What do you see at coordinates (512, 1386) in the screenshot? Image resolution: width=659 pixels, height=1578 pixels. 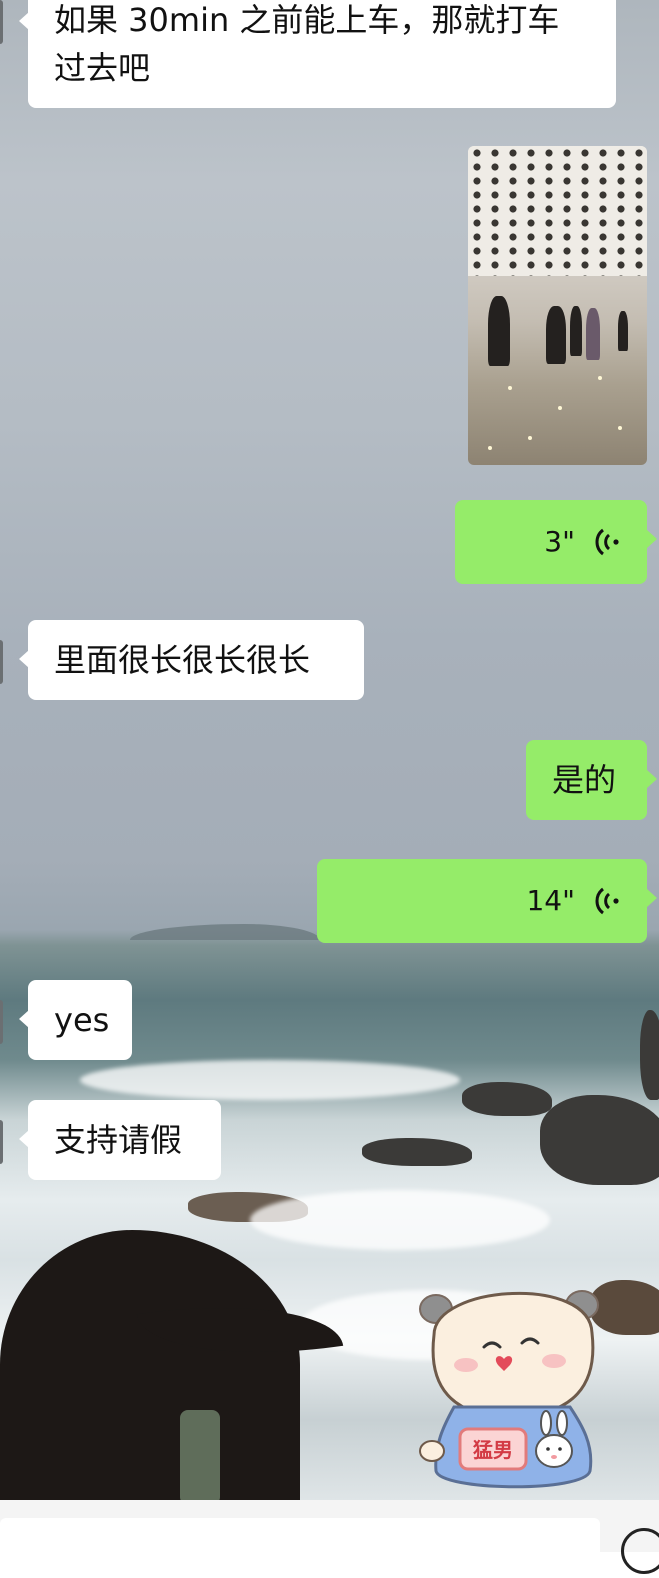 I see `hamster-sticker: 猛男` at bounding box center [512, 1386].